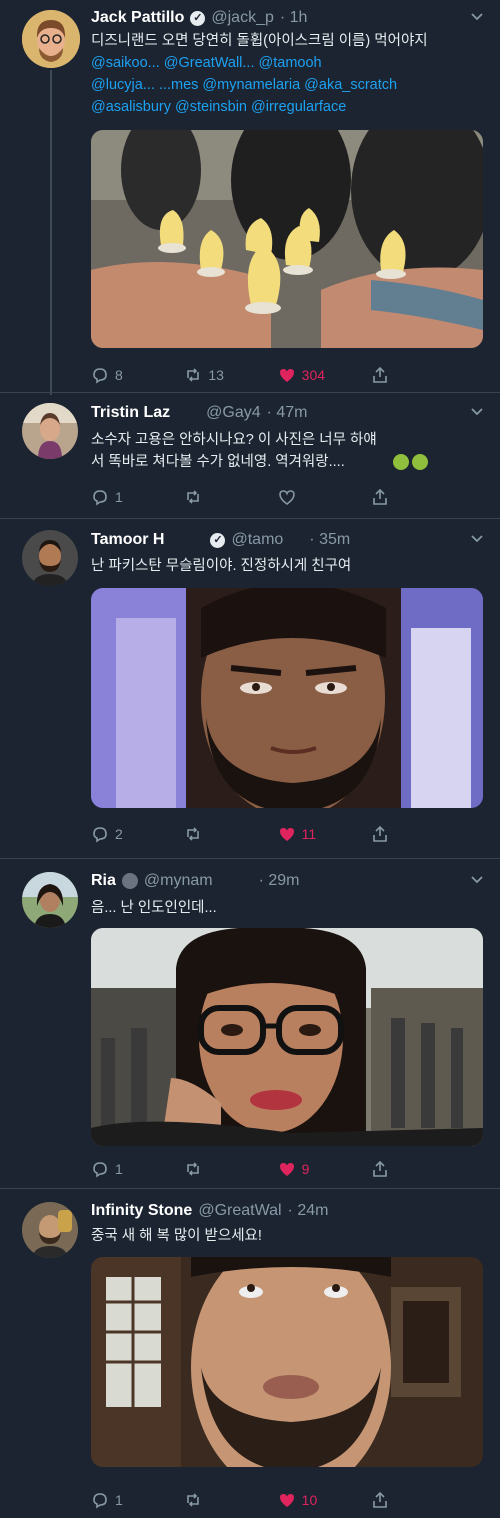 This screenshot has height=1518, width=500. I want to click on tweet-actions: 1 10, so click(256, 1500).